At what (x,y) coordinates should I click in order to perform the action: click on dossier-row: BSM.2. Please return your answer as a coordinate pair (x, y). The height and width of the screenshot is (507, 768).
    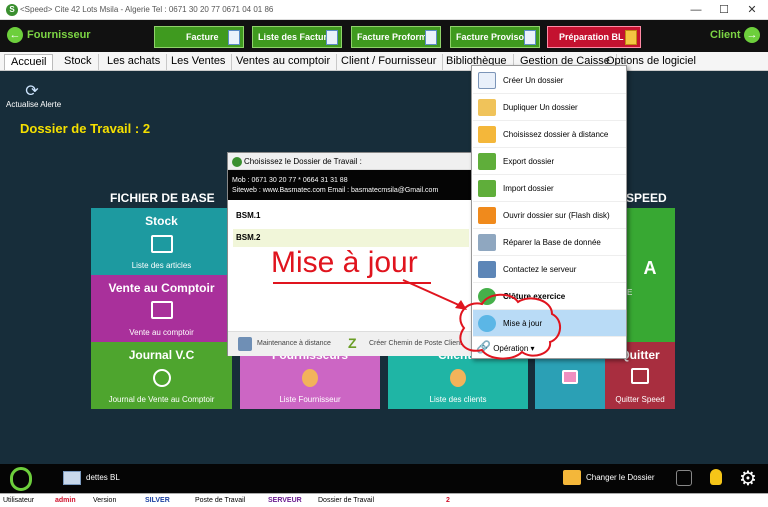
    Looking at the image, I should click on (351, 238).